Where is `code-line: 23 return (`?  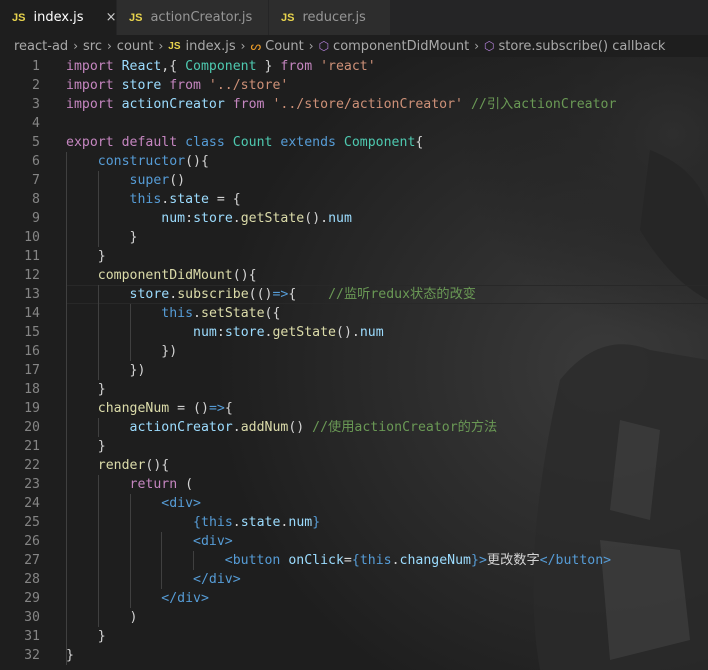
code-line: 23 return ( is located at coordinates (354, 484).